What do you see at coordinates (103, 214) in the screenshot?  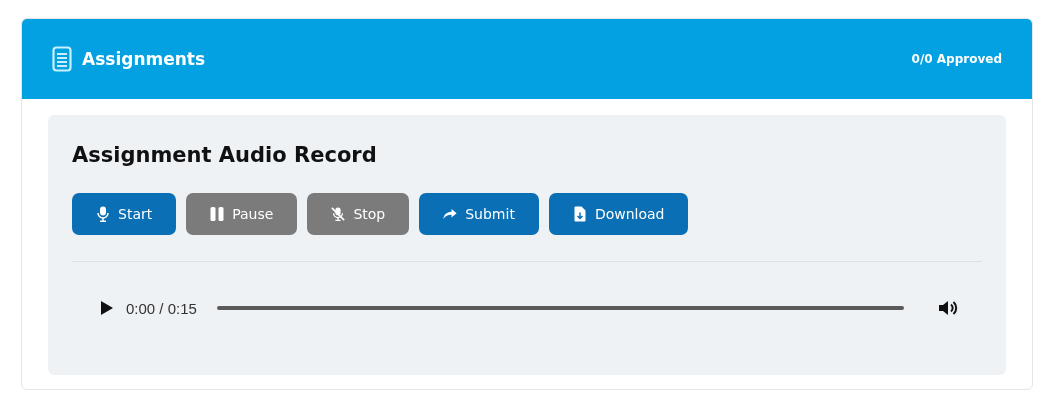 I see `microphone-icon` at bounding box center [103, 214].